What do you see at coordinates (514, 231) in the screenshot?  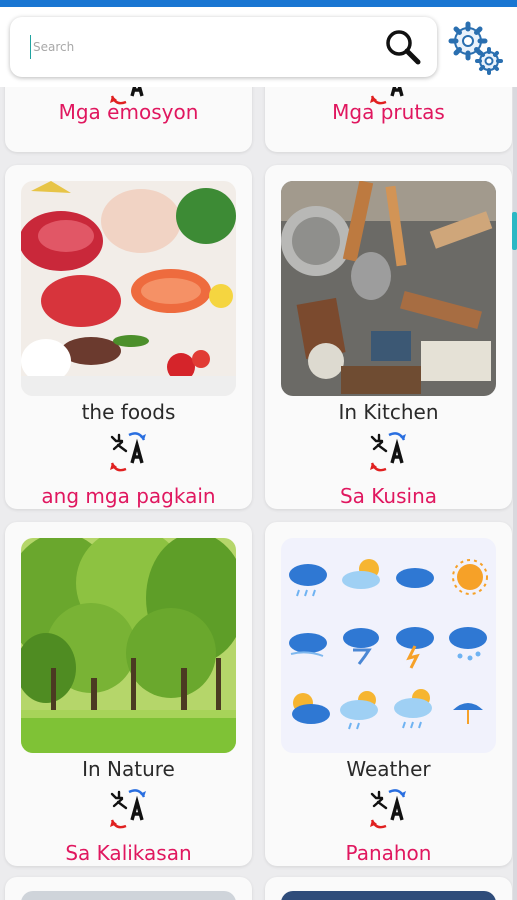 I see `scrollbar-thumb` at bounding box center [514, 231].